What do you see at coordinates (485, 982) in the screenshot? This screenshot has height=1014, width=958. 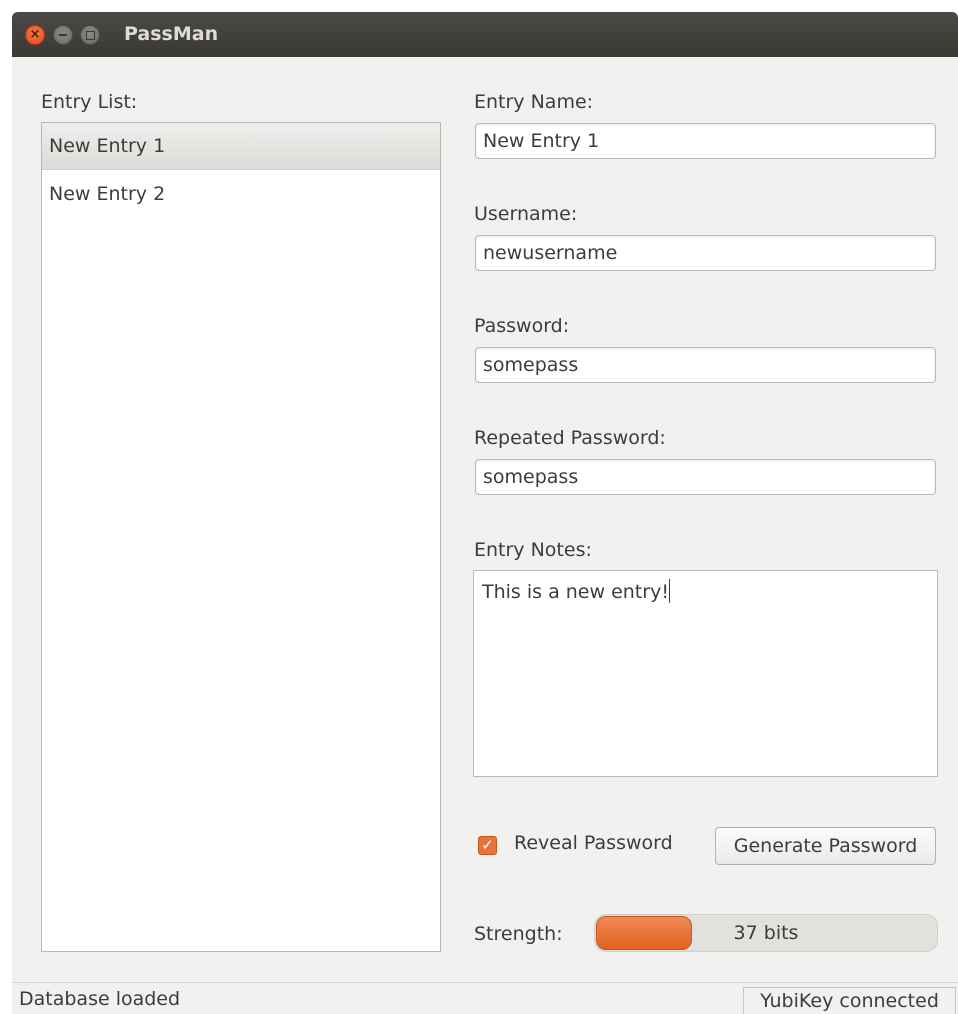 I see `status-bar-divider` at bounding box center [485, 982].